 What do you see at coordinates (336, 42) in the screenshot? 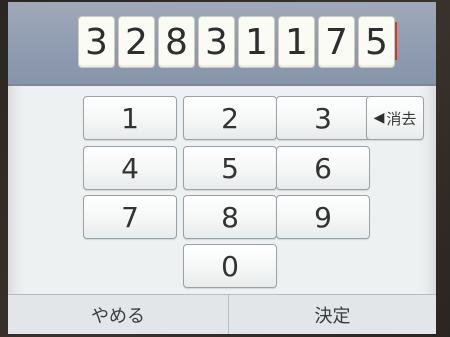
I see `digit-cell: 7` at bounding box center [336, 42].